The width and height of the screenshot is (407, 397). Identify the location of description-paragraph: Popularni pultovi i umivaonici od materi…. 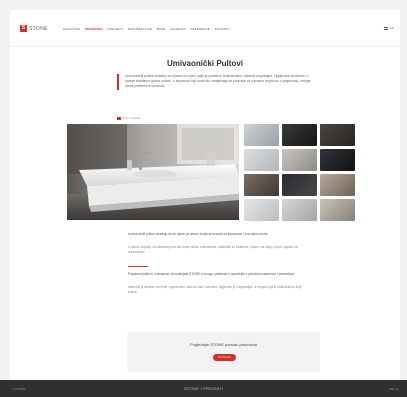
(212, 274).